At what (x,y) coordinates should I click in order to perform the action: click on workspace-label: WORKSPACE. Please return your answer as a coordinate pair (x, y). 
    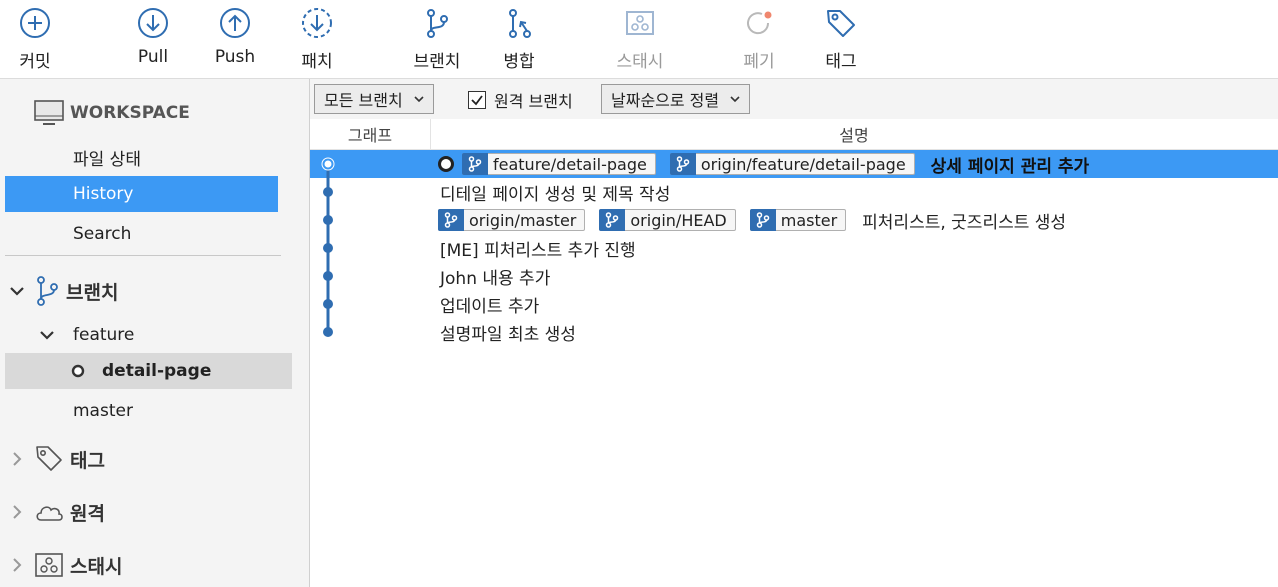
    Looking at the image, I should click on (130, 113).